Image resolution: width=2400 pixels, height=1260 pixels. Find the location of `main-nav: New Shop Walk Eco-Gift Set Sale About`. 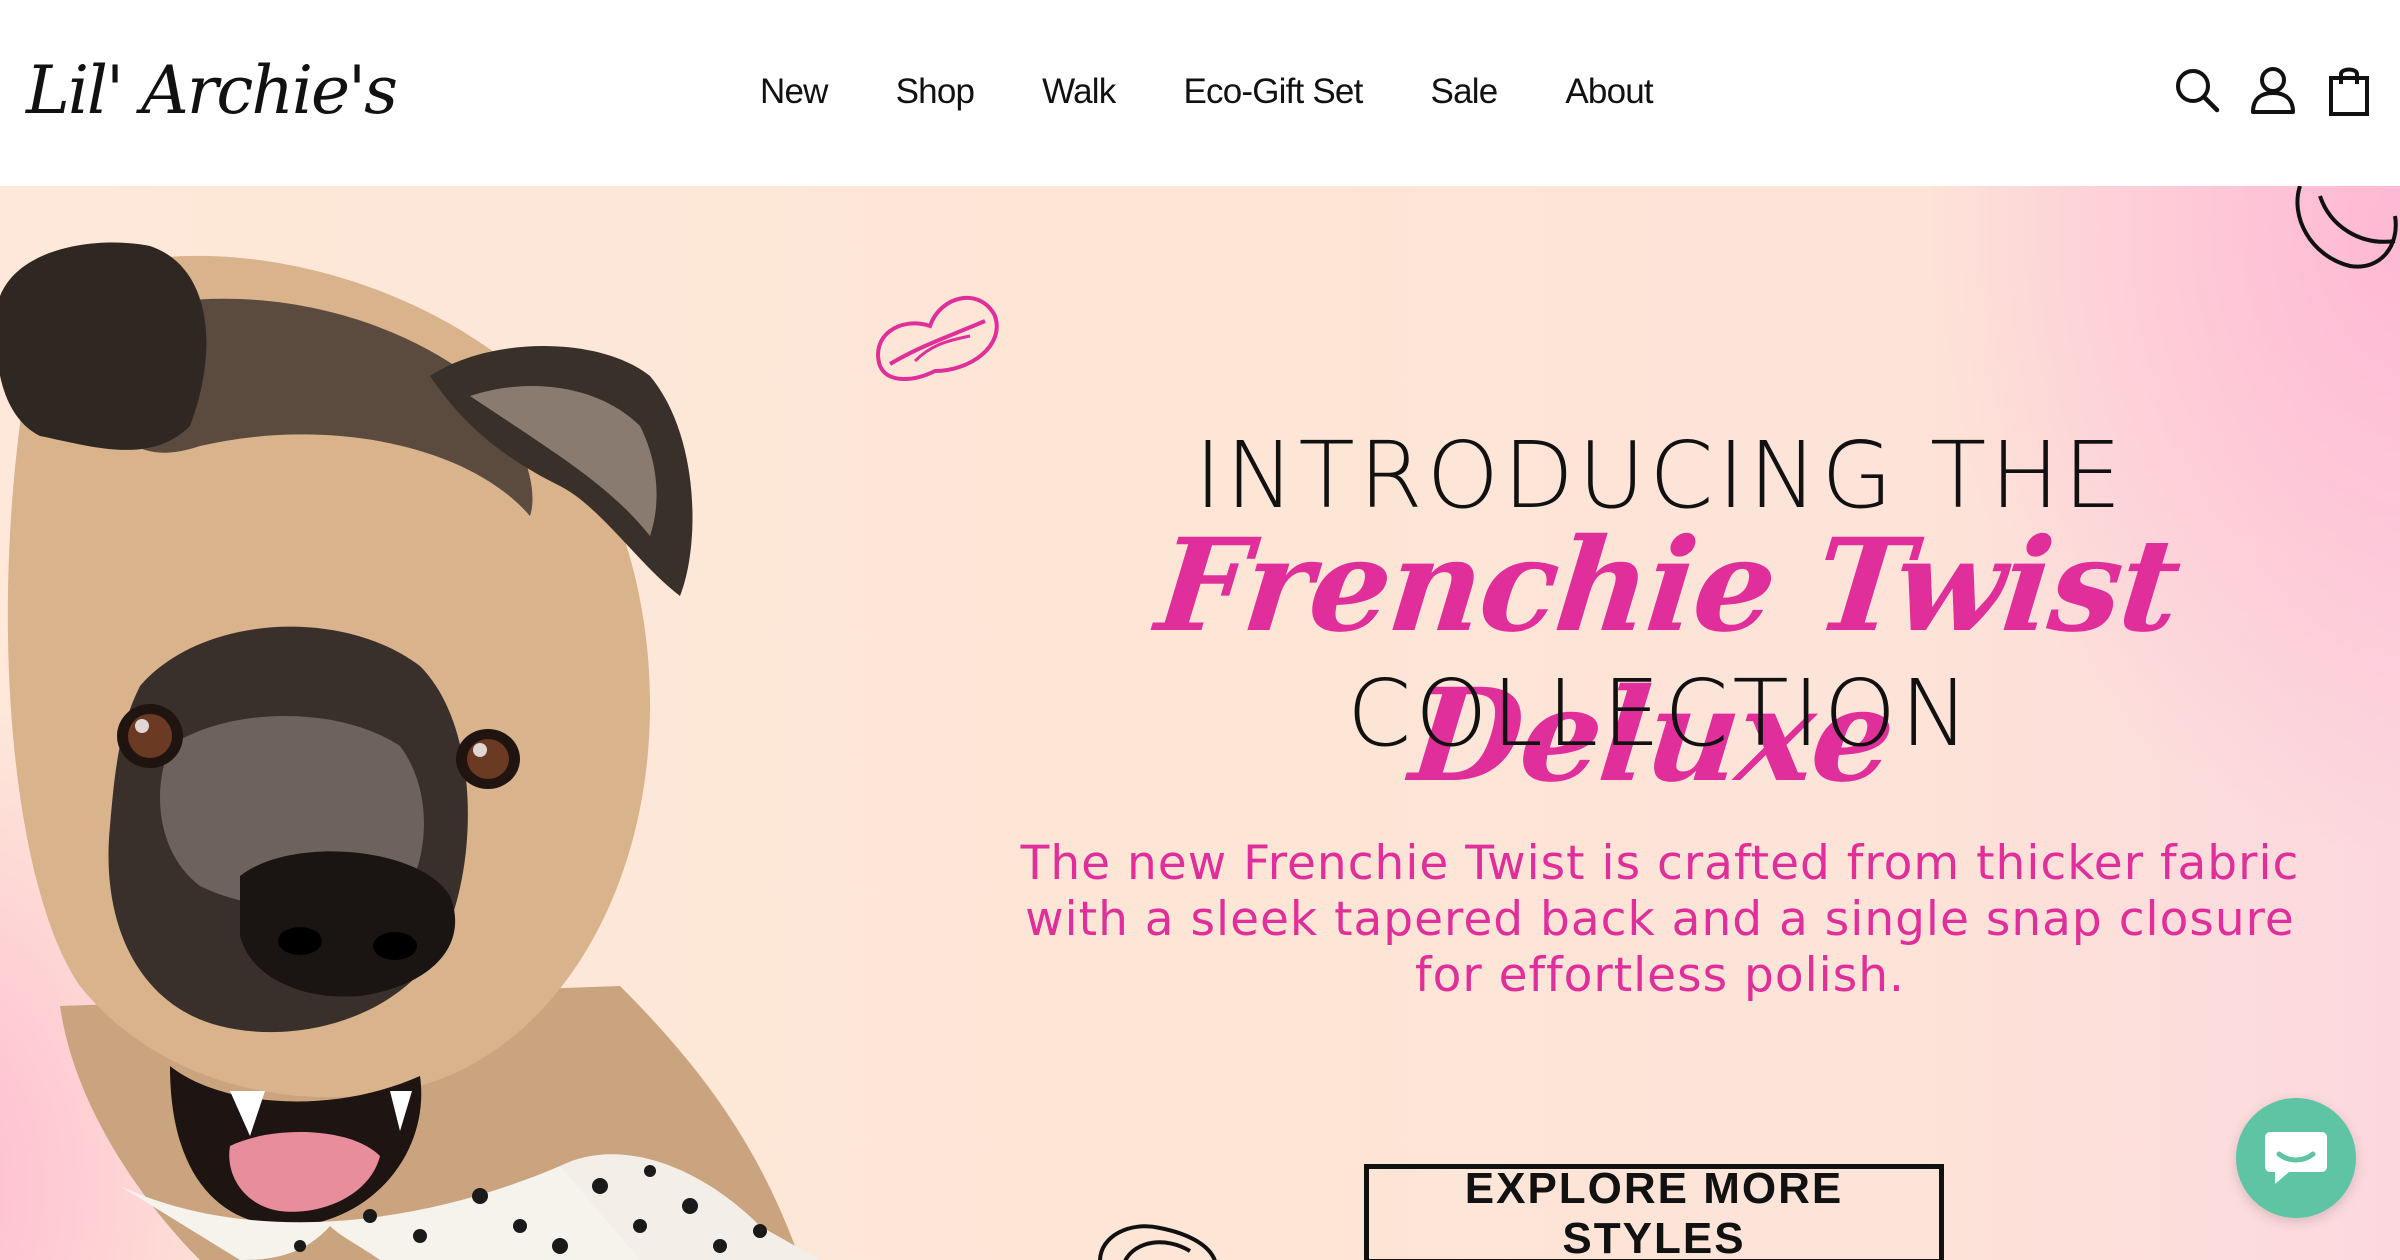

main-nav: New Shop Walk Eco-Gift Set Sale About is located at coordinates (1207, 92).